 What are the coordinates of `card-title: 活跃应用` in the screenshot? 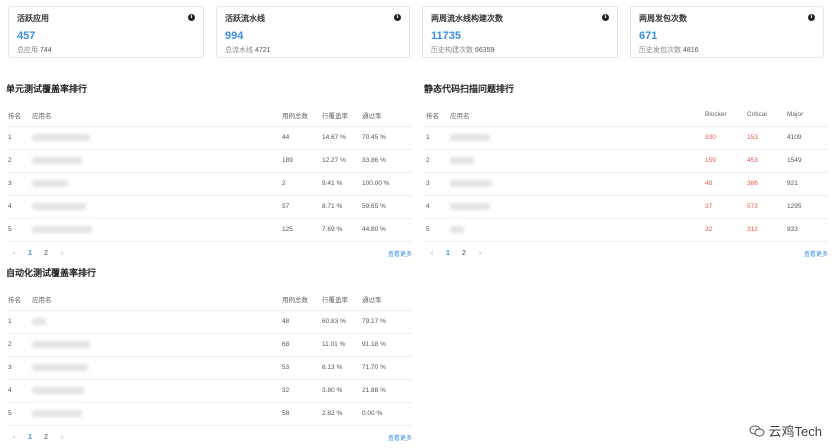 It's located at (33, 18).